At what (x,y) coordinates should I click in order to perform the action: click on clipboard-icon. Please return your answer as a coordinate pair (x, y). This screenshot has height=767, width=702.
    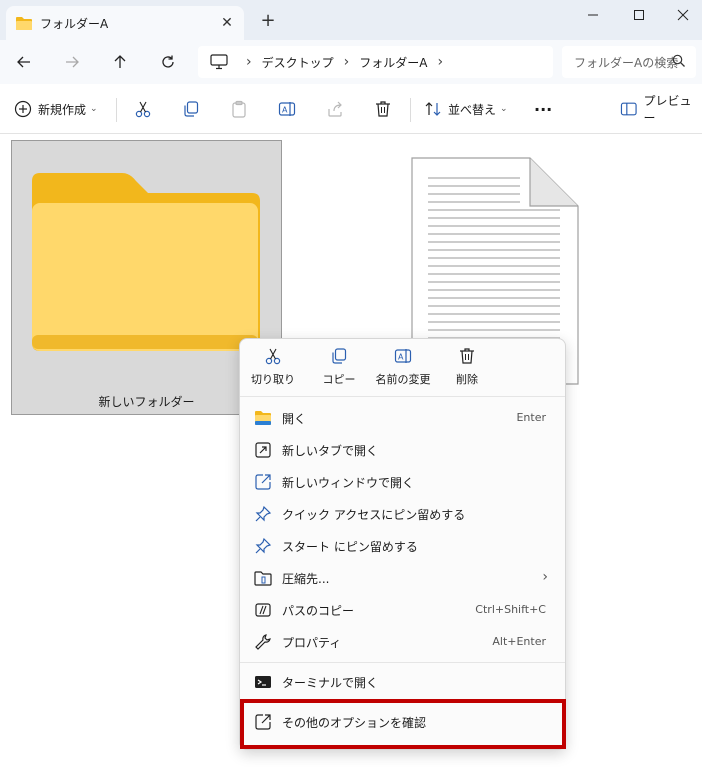
    Looking at the image, I should click on (239, 109).